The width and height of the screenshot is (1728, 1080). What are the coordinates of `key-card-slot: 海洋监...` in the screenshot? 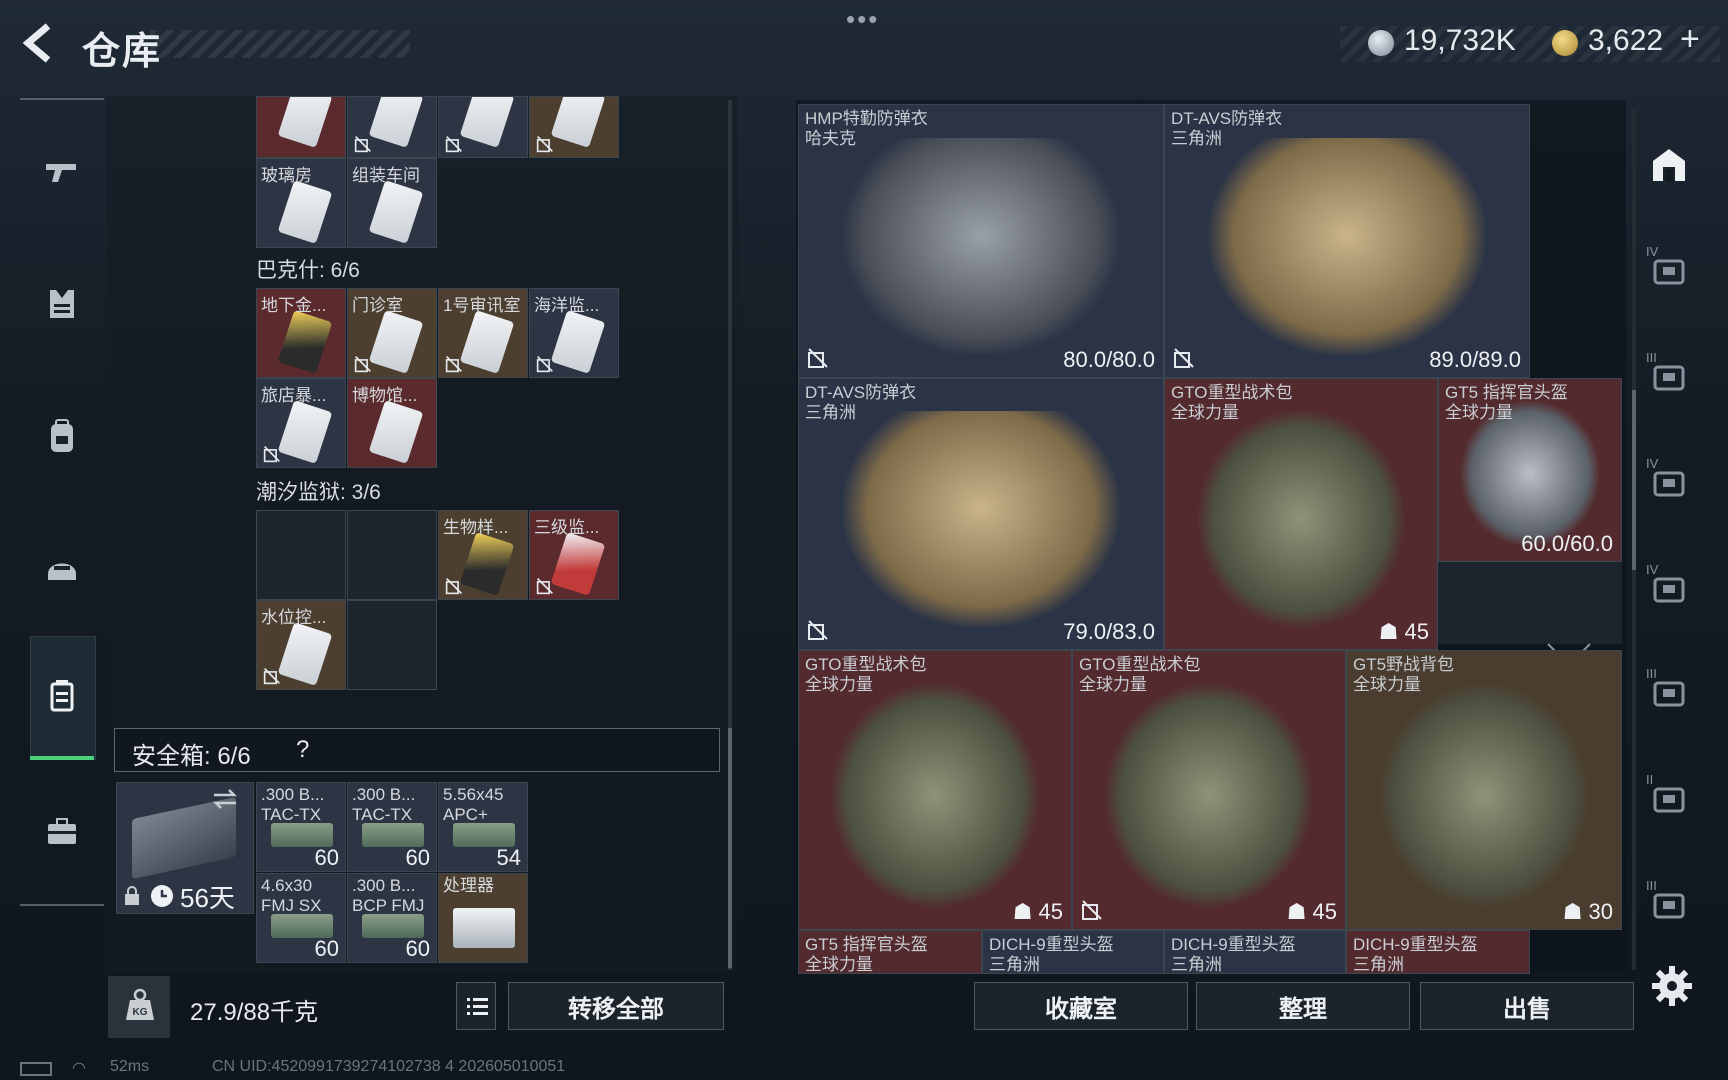 It's located at (574, 333).